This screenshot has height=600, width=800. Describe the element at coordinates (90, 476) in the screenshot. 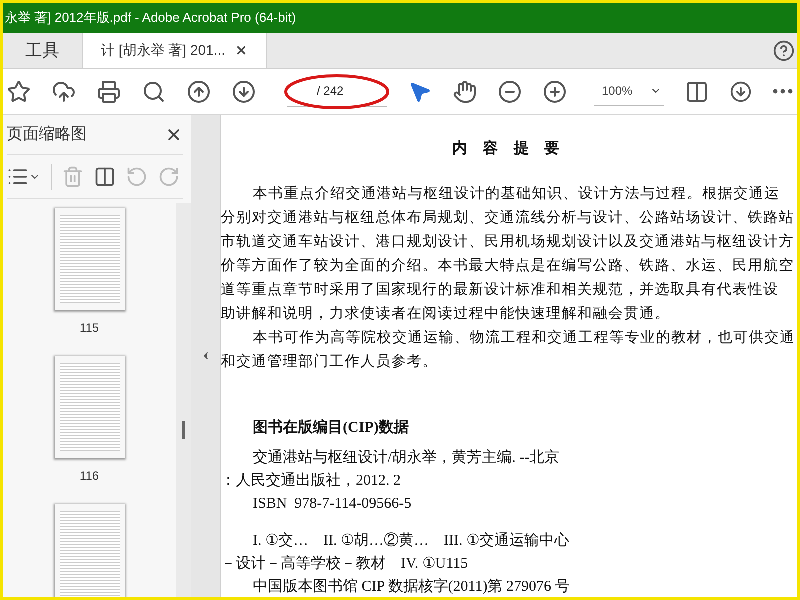

I see `page-number: 116` at that location.